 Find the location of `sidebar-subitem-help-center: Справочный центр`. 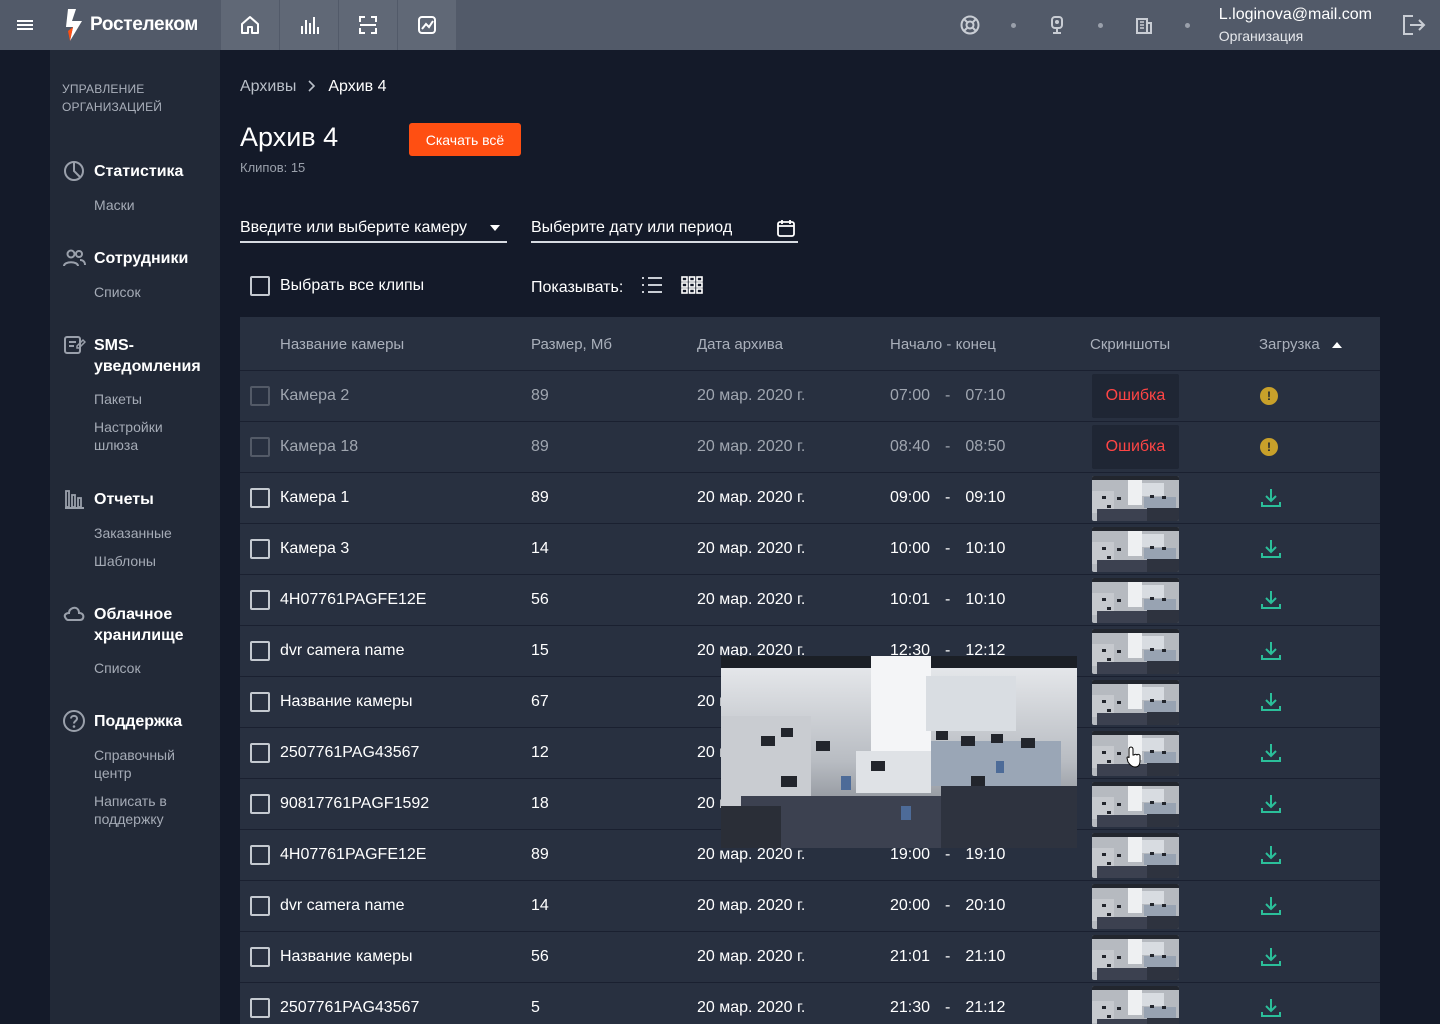

sidebar-subitem-help-center: Справочный центр is located at coordinates (139, 764).